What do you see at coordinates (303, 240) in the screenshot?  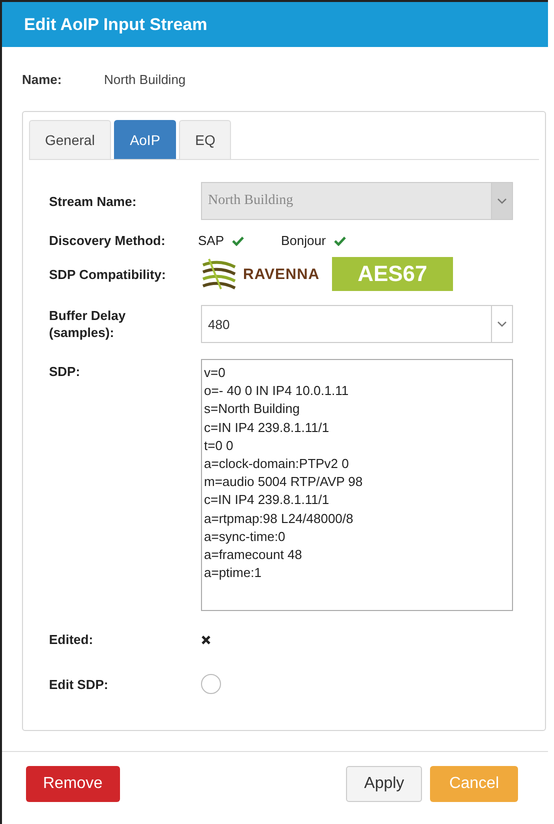 I see `method-label: Bonjour` at bounding box center [303, 240].